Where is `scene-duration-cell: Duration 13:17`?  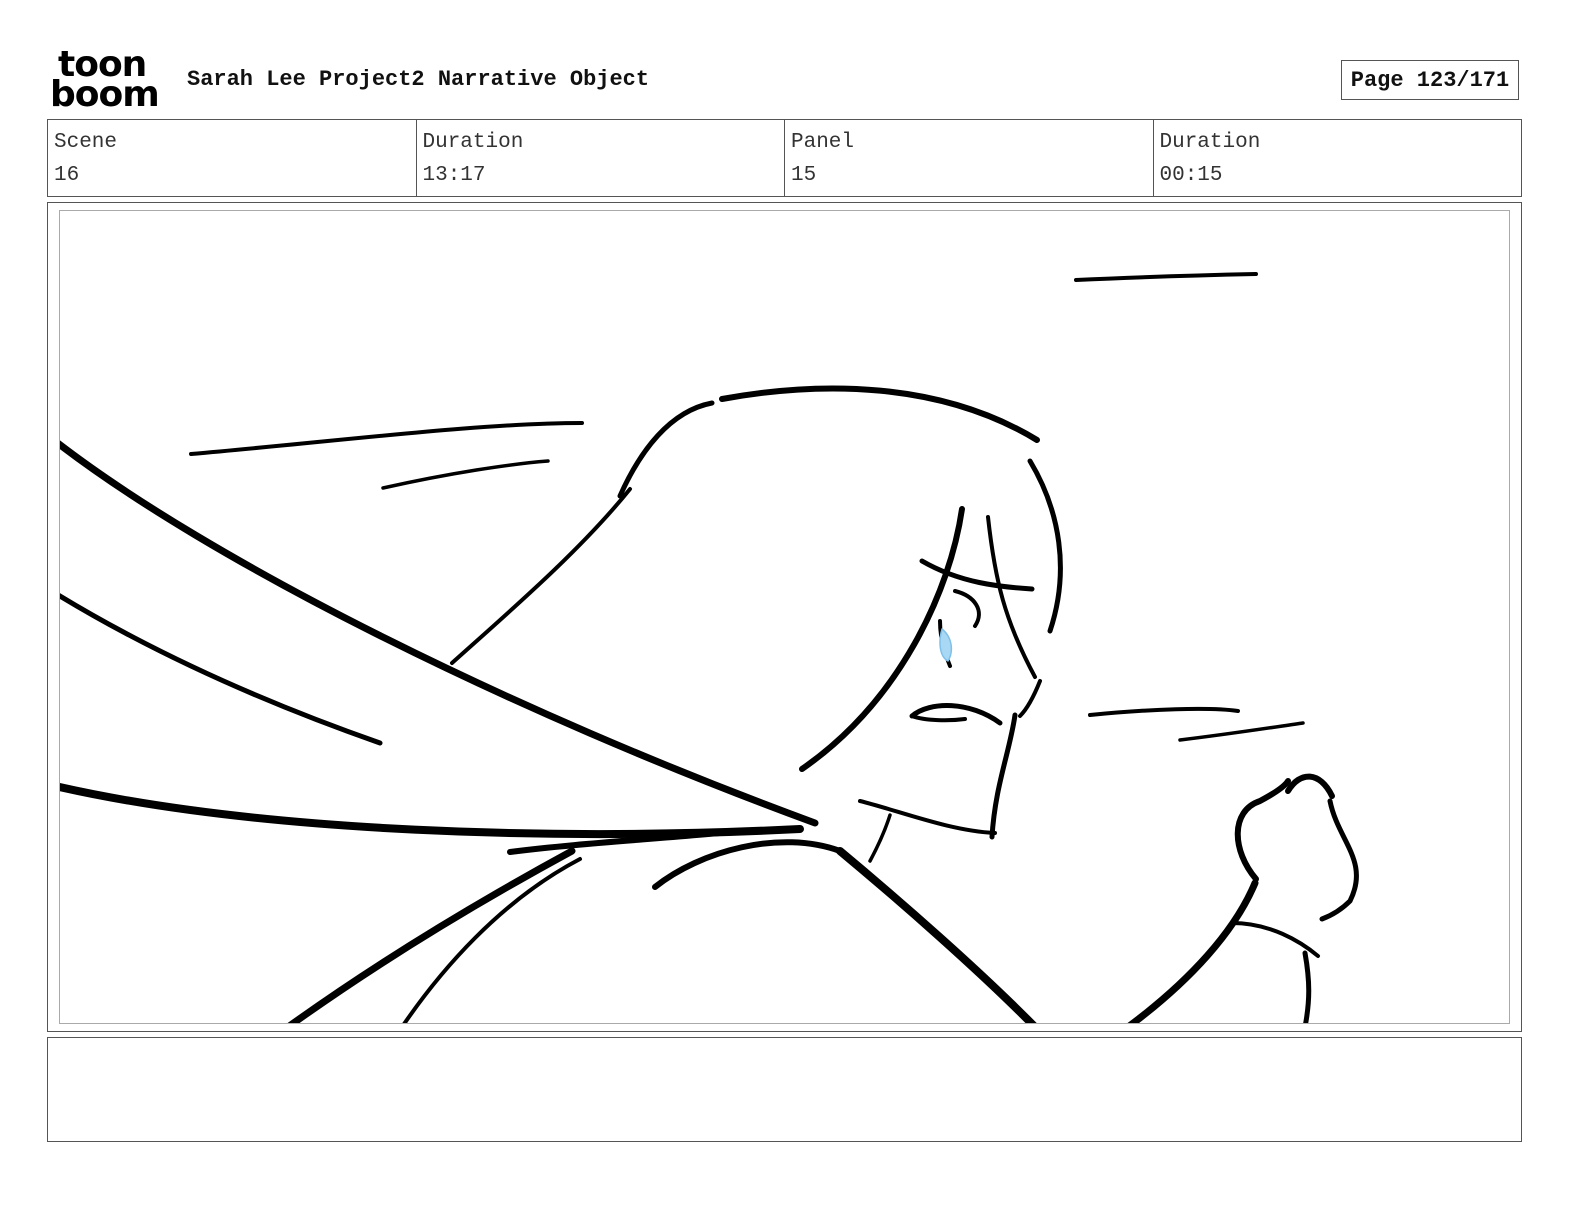 scene-duration-cell: Duration 13:17 is located at coordinates (601, 158).